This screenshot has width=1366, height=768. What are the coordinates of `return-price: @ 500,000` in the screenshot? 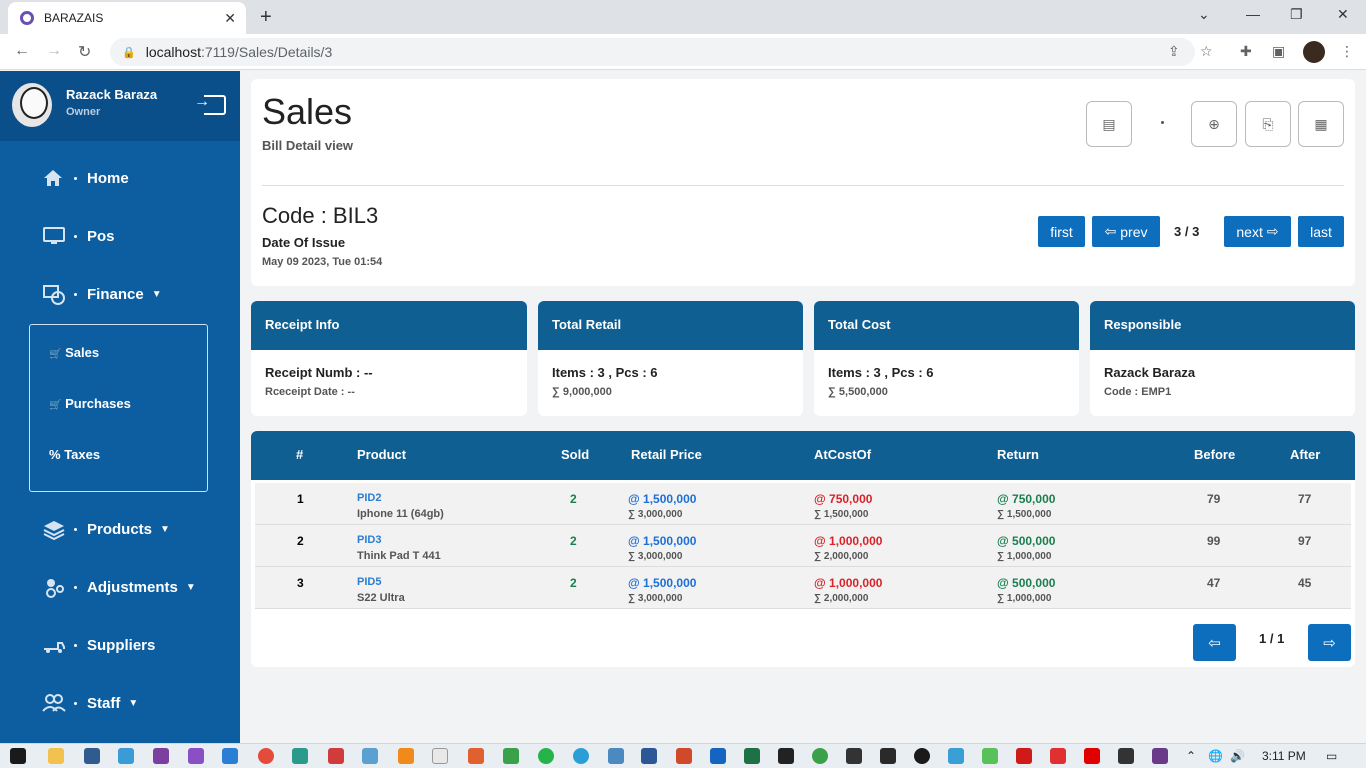 It's located at (1026, 541).